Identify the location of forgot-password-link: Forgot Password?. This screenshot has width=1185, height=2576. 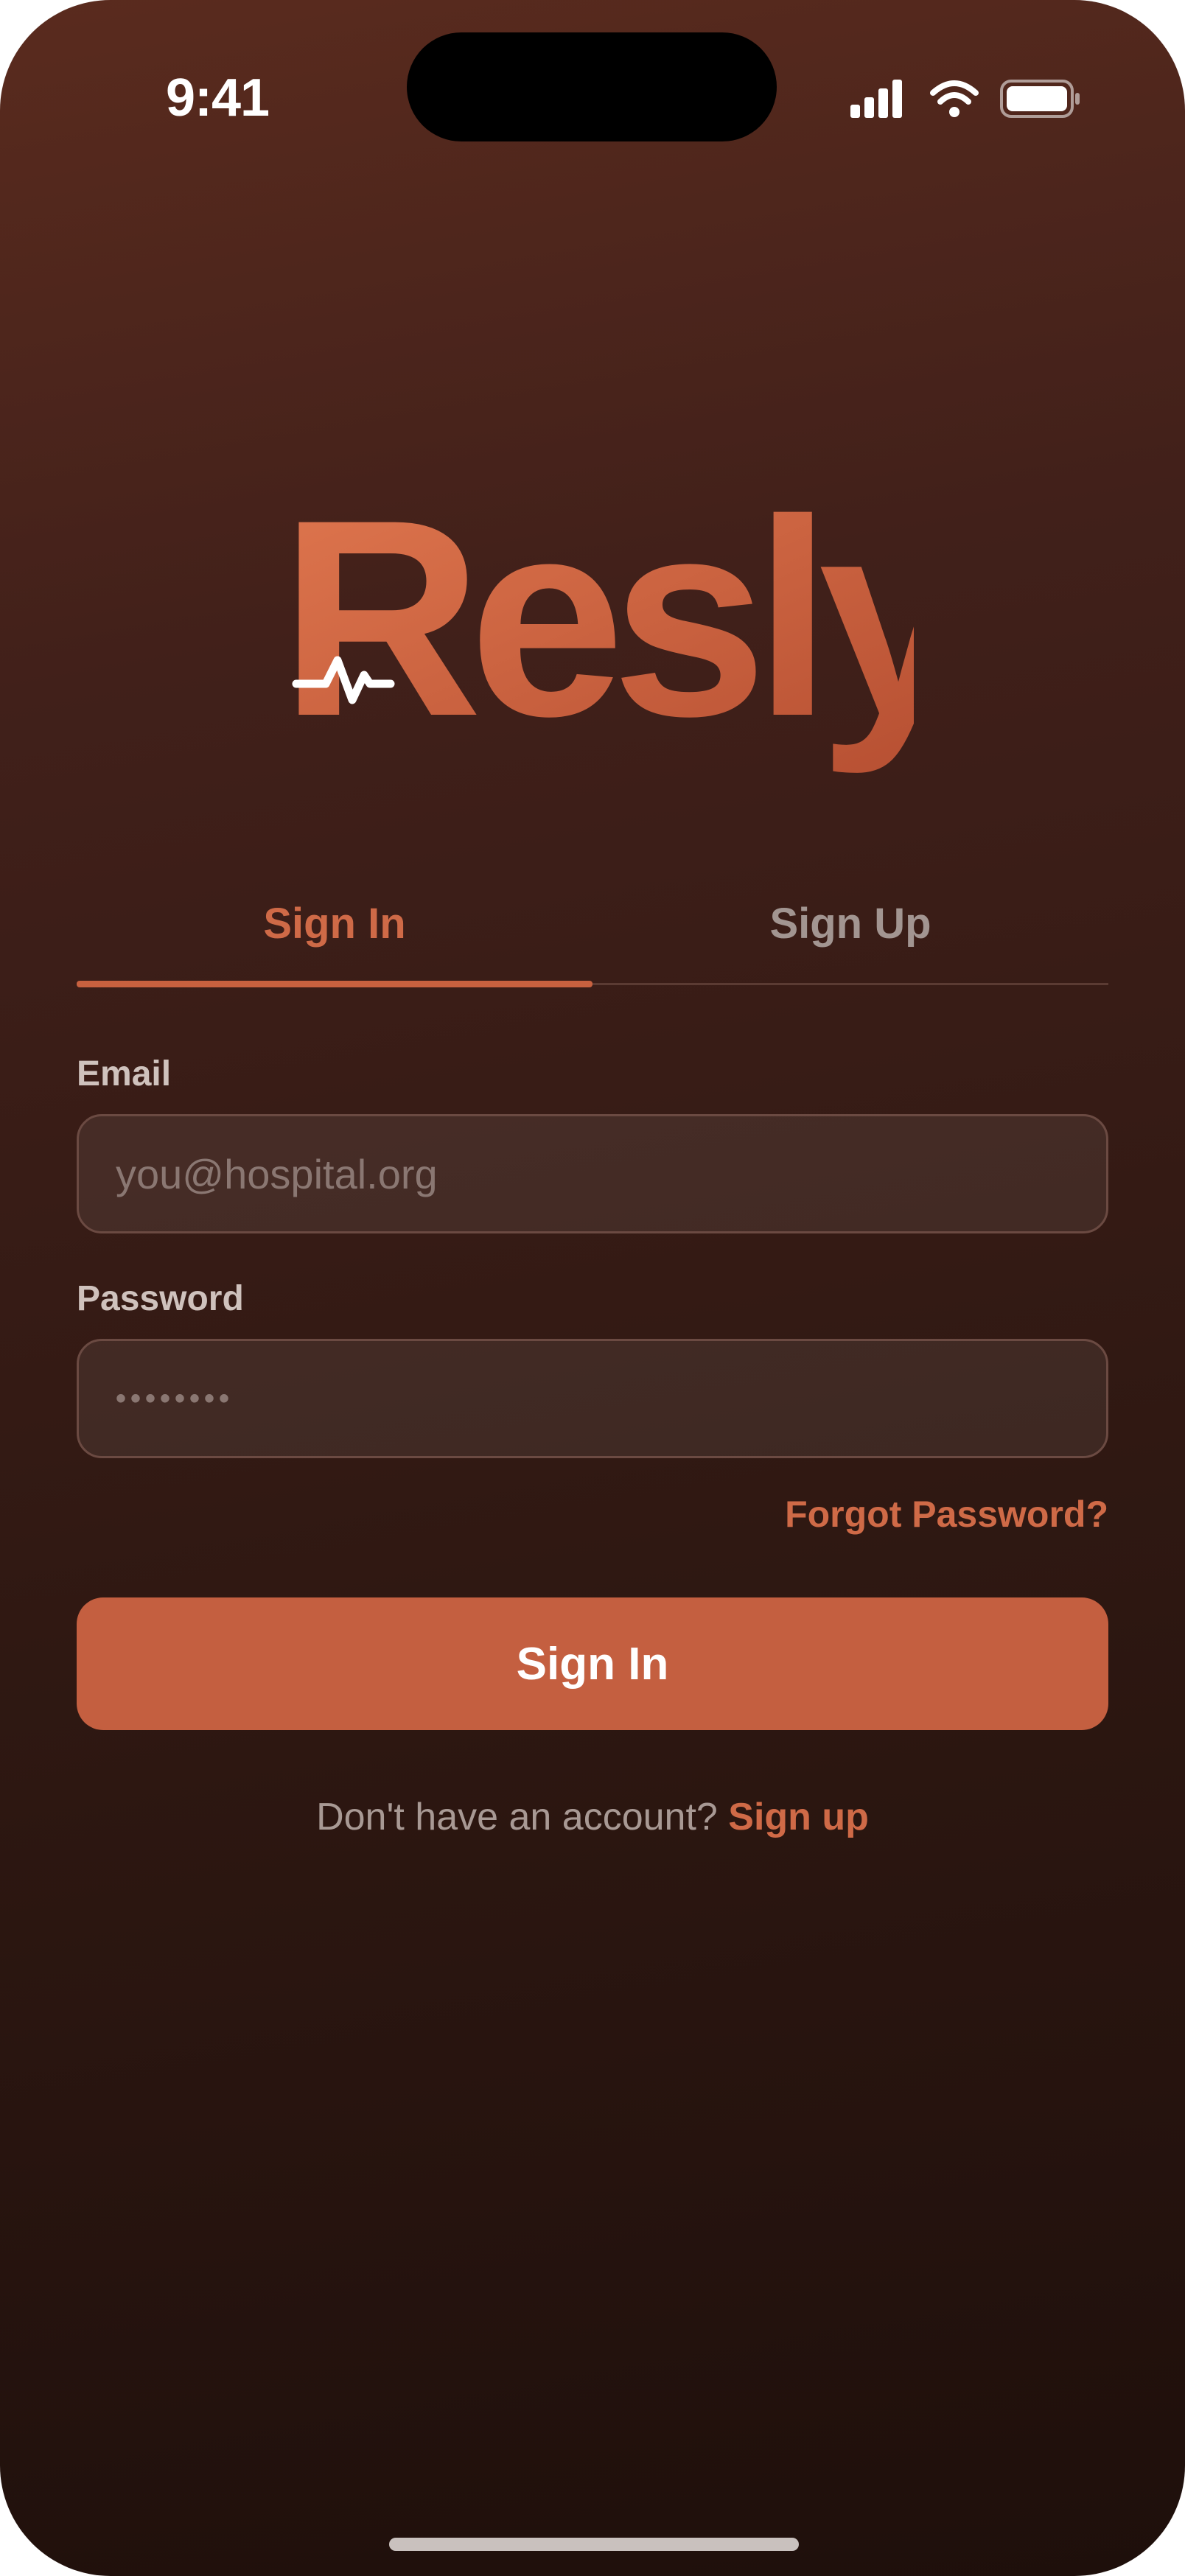
(946, 1514).